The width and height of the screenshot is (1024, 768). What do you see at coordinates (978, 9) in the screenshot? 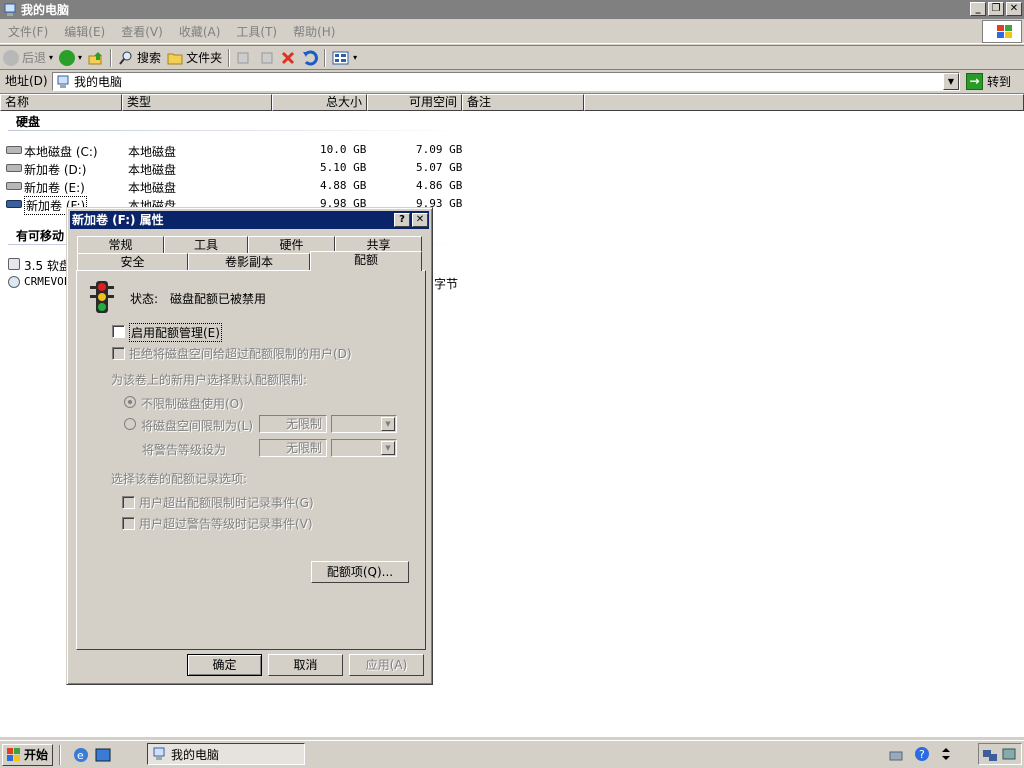
I see `minimize-button: _` at bounding box center [978, 9].